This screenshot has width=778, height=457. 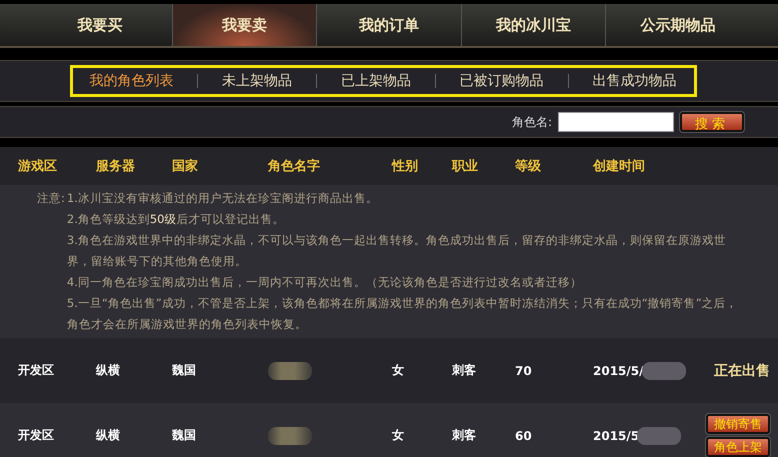 I want to click on notice-text: 5.一旦“角色出售”成功，不管是否上架，该角色都将在所属游戏世界的角色列表中暂时冻结消失；只有在成功“撤销寄售”之后，角色才会在所属游戏世界的角色列表中恢复。, so click(x=402, y=314).